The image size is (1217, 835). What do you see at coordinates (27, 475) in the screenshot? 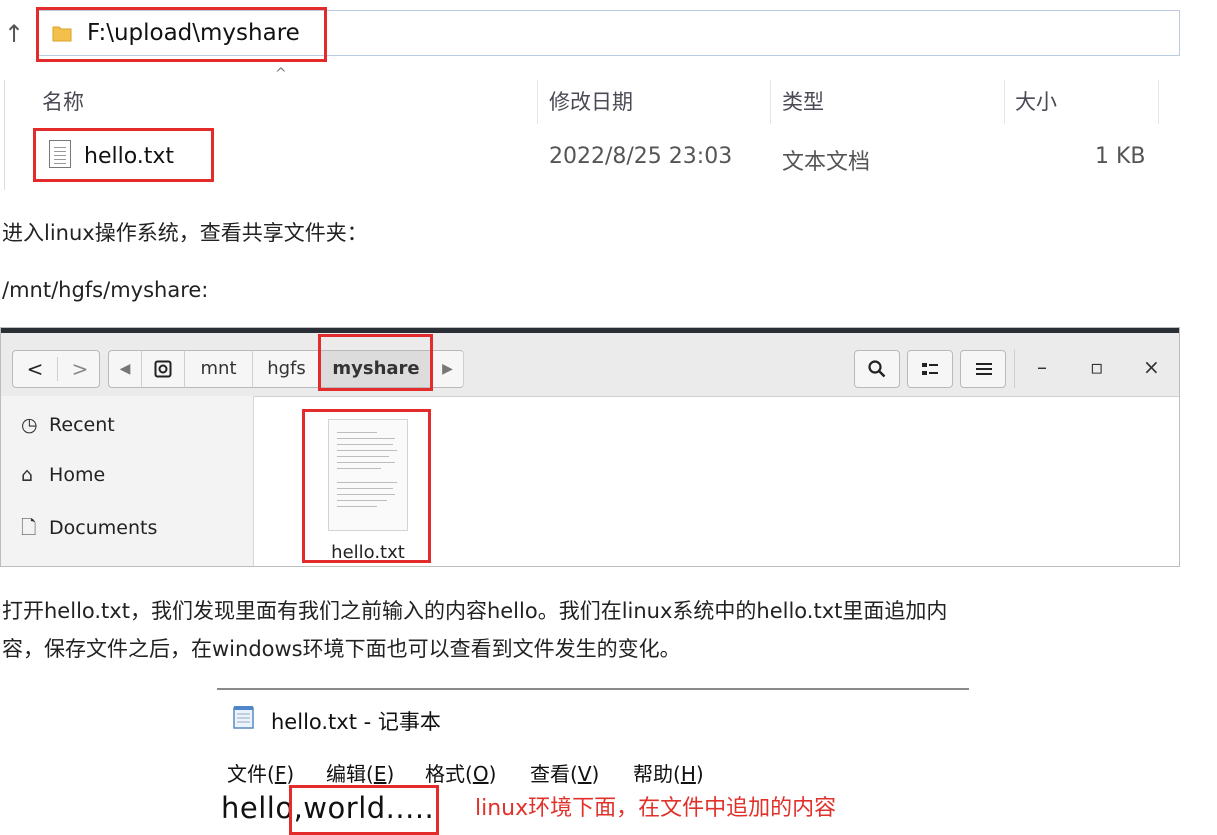
I see `home-icon: ⌂` at bounding box center [27, 475].